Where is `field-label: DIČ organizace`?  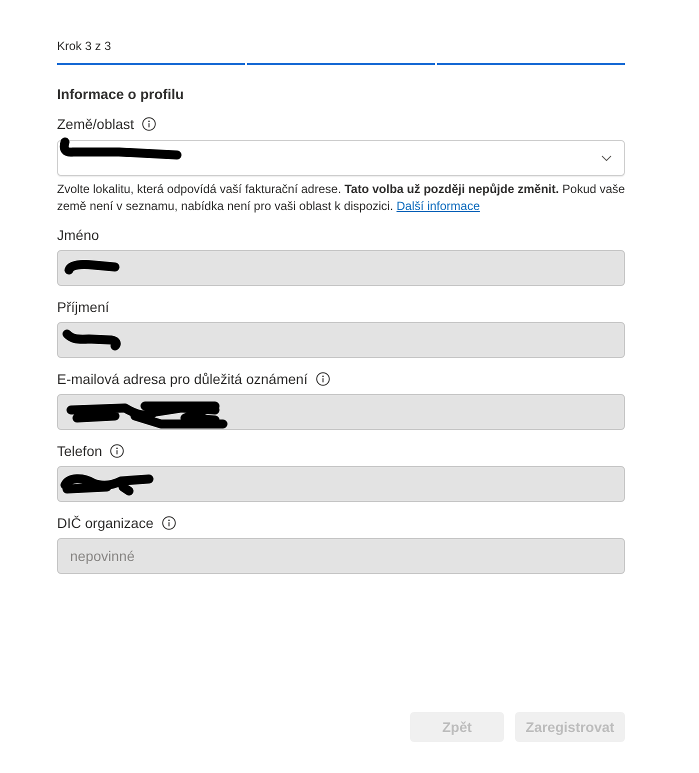 field-label: DIČ organizace is located at coordinates (105, 523).